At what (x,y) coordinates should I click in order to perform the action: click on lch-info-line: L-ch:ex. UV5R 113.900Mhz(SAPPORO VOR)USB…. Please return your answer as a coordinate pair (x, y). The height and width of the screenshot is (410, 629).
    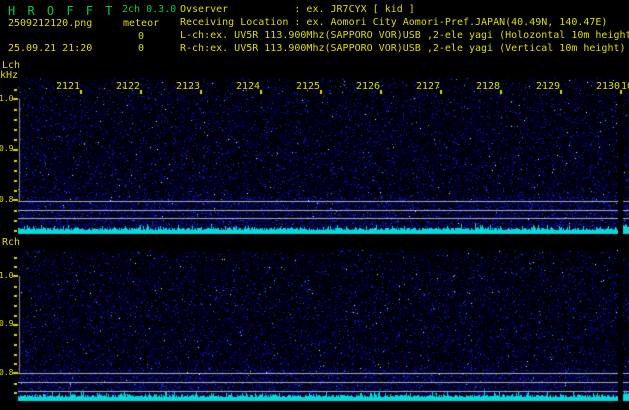
    Looking at the image, I should click on (404, 35).